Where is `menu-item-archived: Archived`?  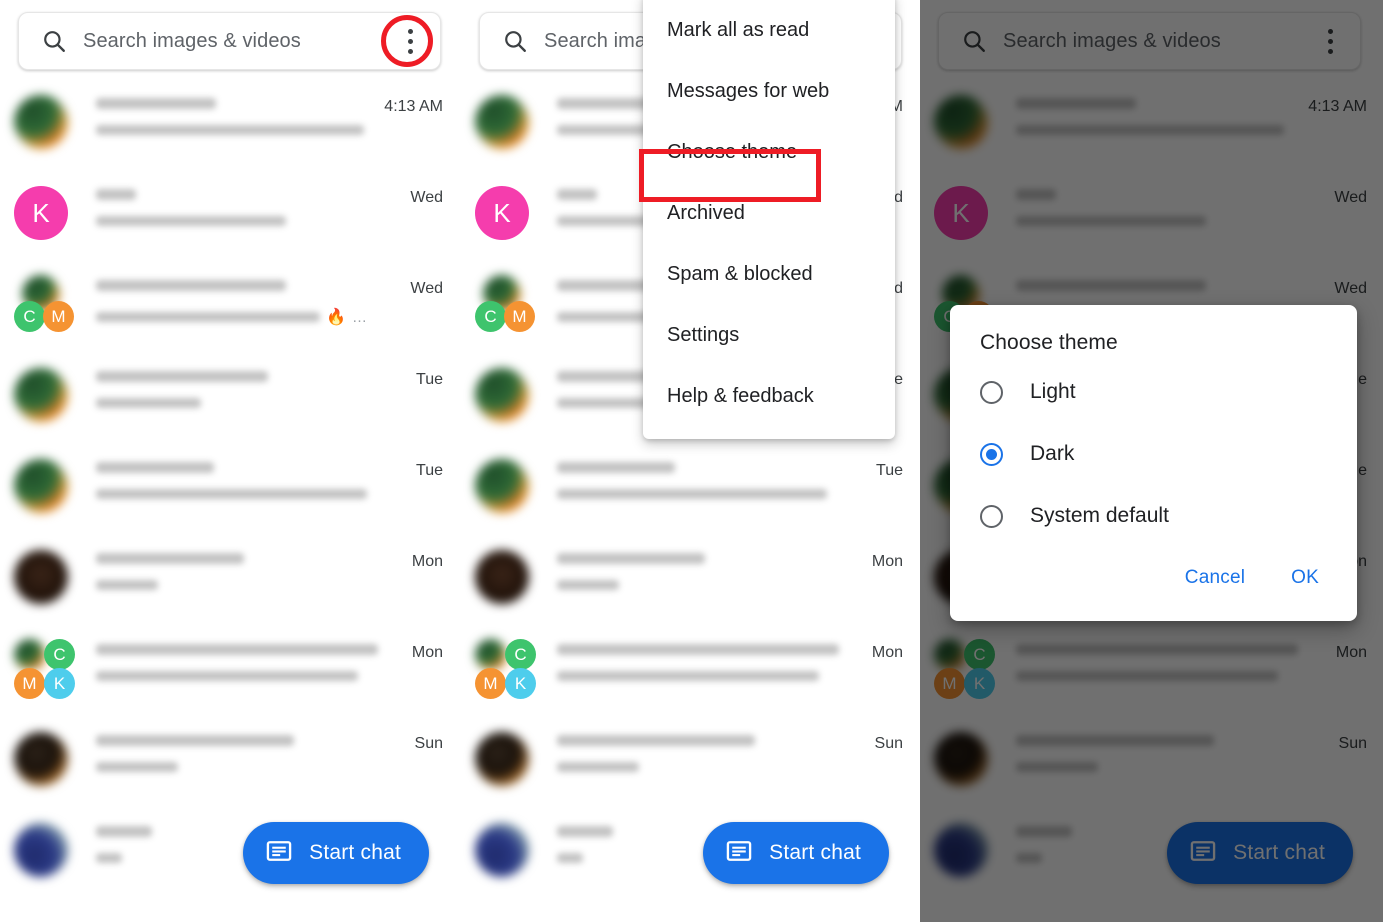
menu-item-archived: Archived is located at coordinates (769, 213).